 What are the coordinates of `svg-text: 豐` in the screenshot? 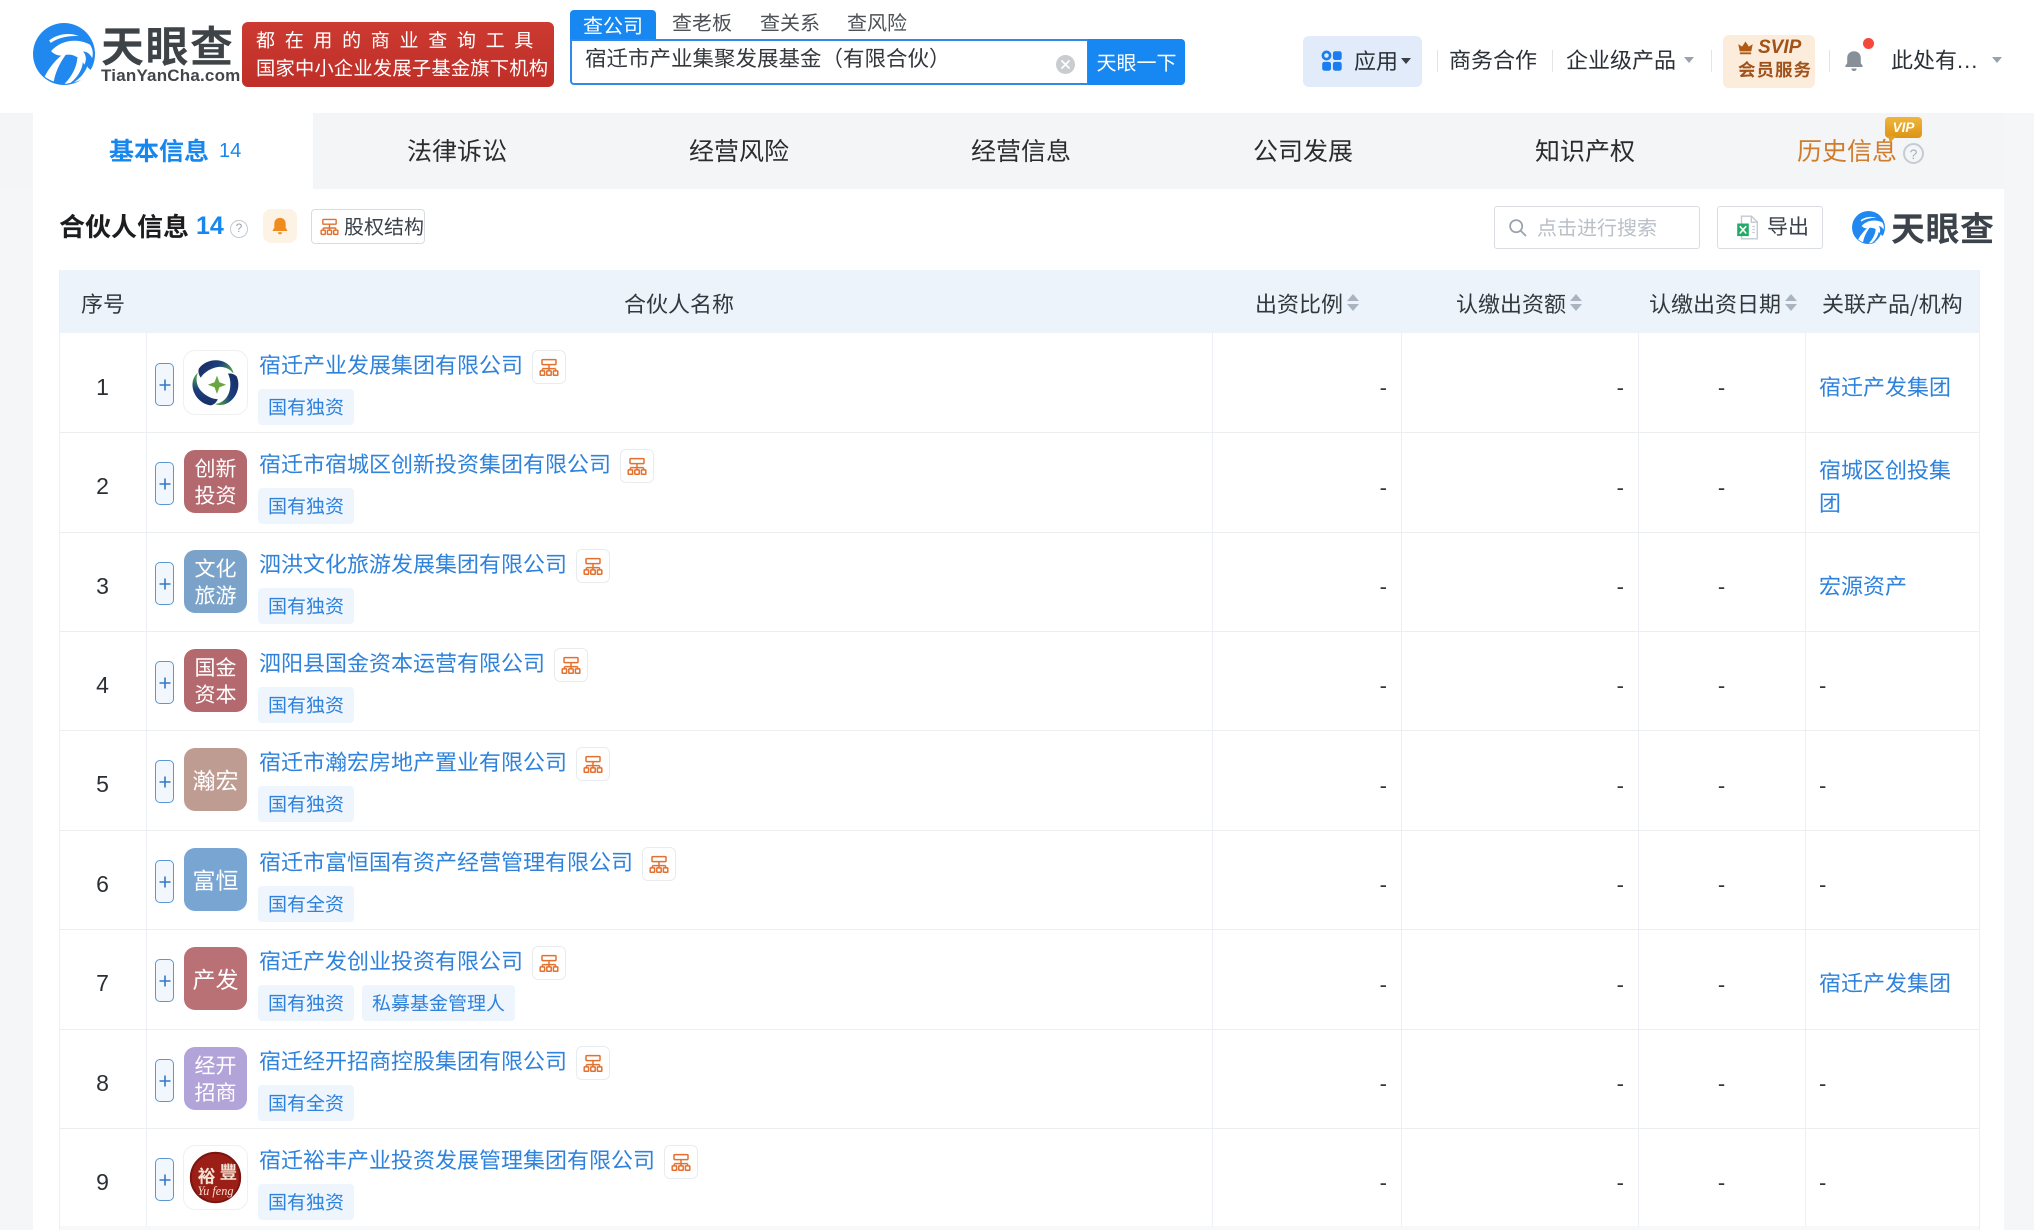 It's located at (228, 1171).